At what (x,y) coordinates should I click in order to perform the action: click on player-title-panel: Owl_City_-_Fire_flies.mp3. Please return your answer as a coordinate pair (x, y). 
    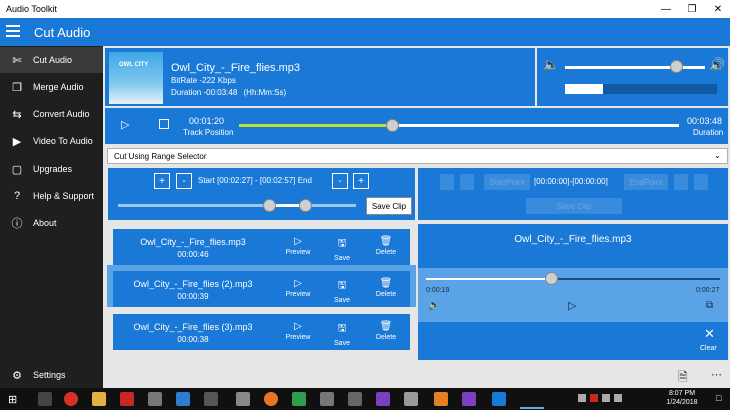
    Looking at the image, I should click on (573, 246).